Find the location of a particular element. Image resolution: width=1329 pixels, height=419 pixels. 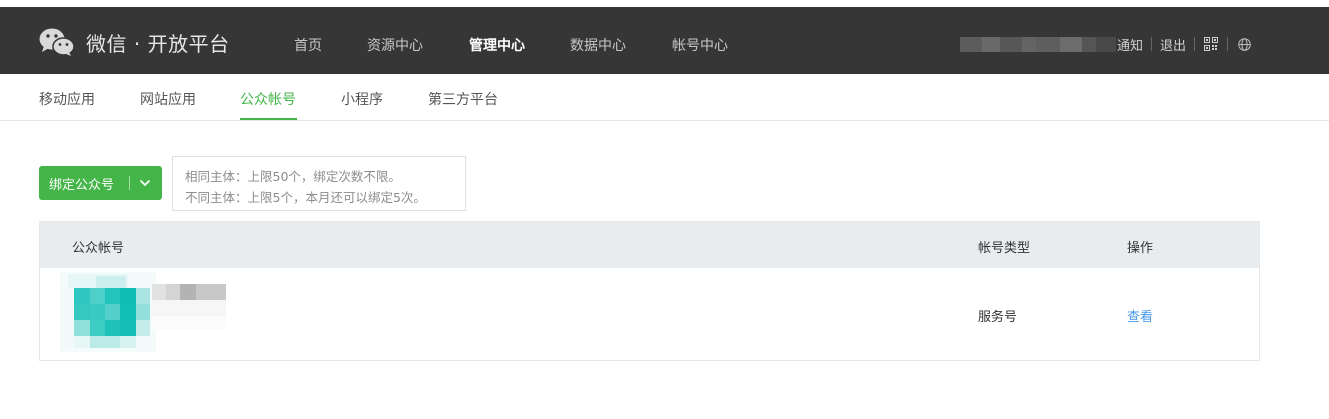

column-actions: 操作 is located at coordinates (1140, 248).